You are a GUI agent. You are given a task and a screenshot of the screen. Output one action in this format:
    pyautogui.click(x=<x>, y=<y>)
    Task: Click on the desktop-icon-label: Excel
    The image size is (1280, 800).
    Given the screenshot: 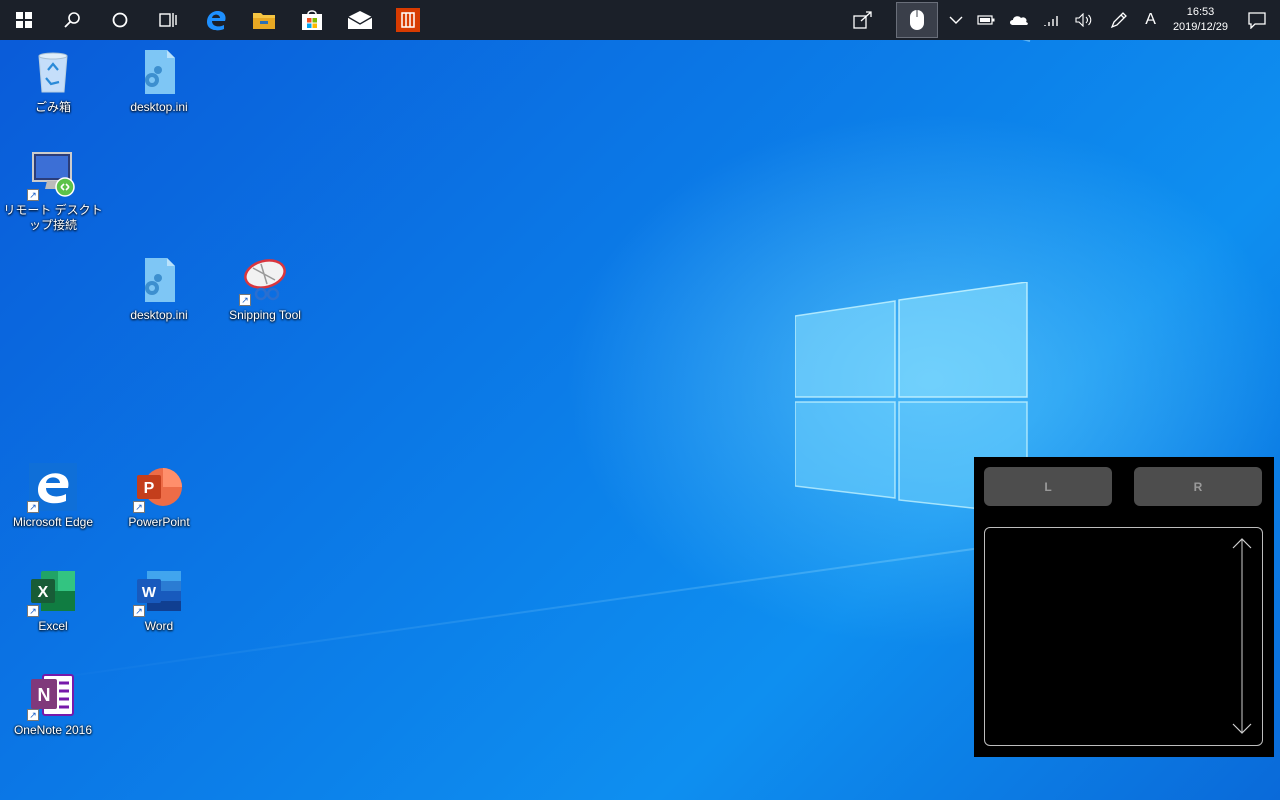 What is the action you would take?
    pyautogui.click(x=53, y=626)
    